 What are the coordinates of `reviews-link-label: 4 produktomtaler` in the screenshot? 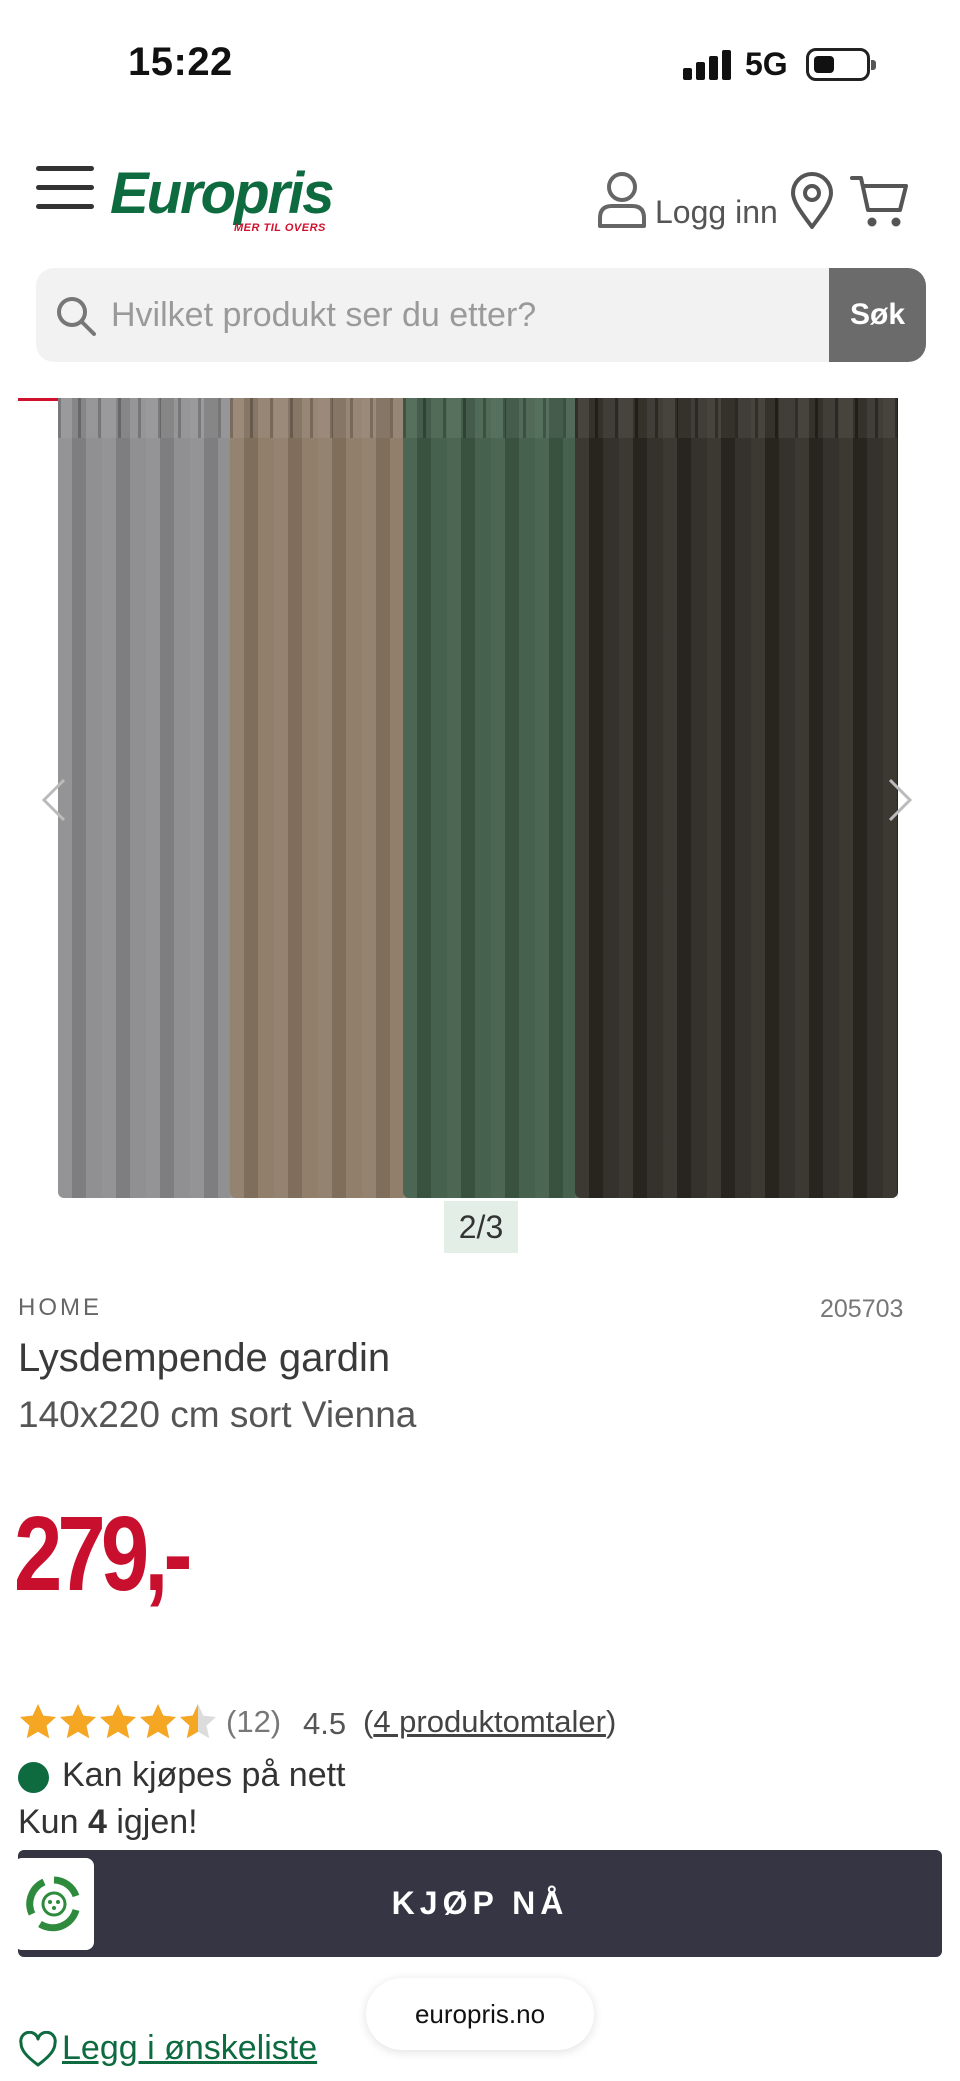 It's located at (489, 1721).